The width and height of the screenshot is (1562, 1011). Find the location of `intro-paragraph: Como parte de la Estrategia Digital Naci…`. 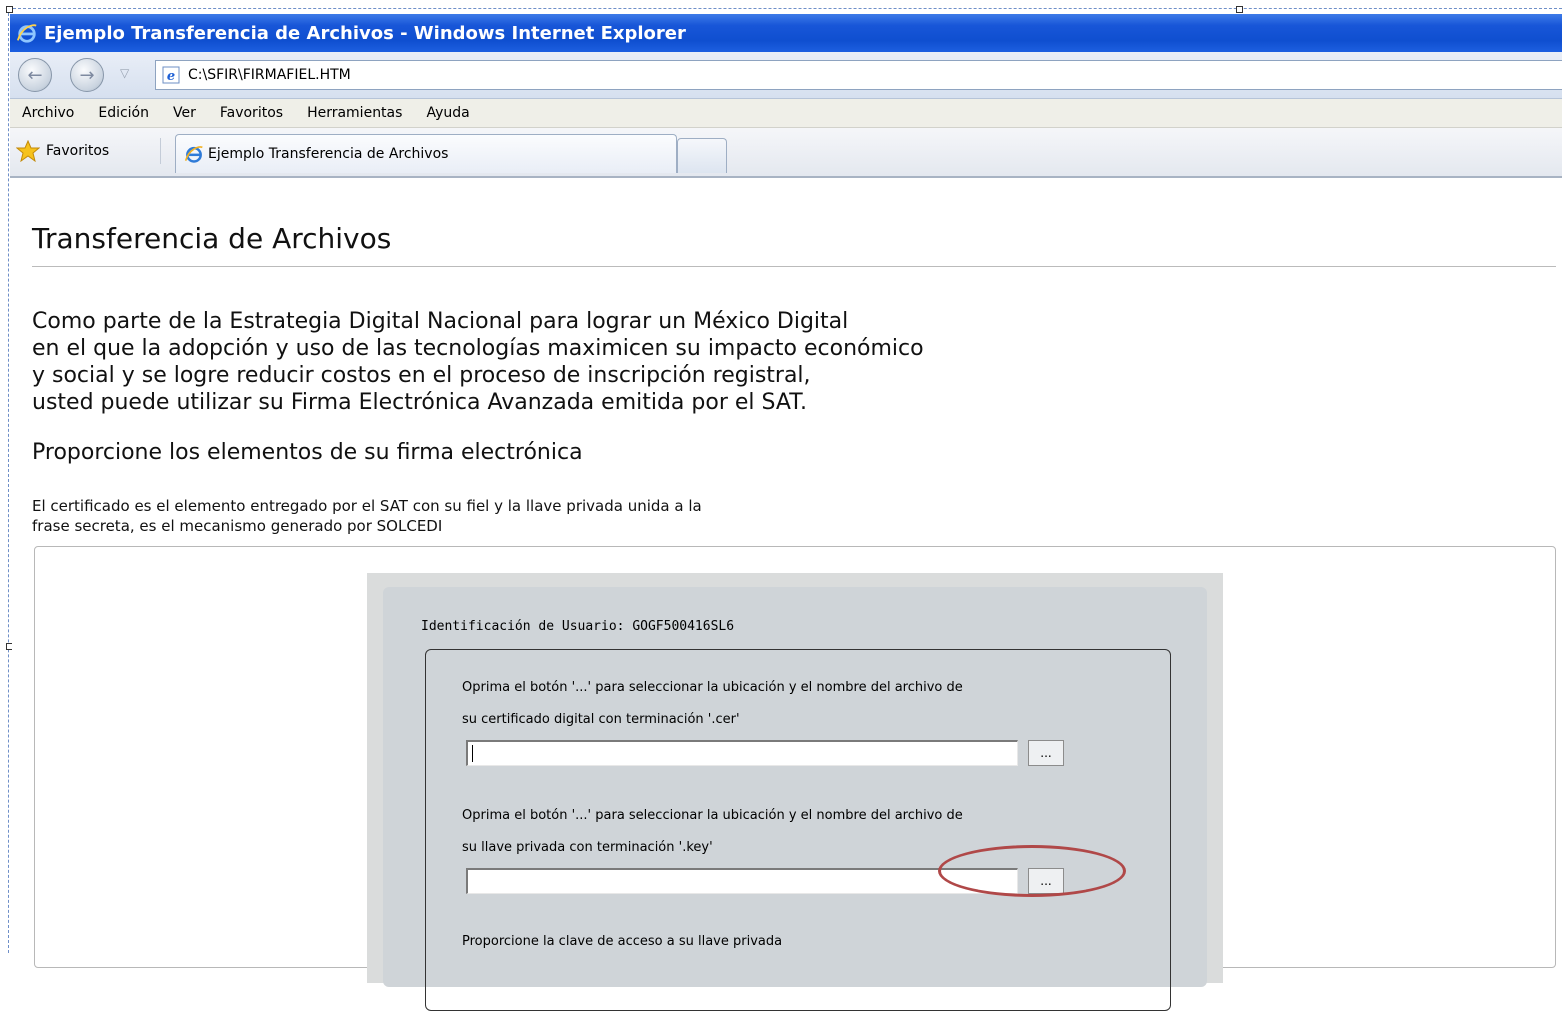

intro-paragraph: Como parte de la Estrategia Digital Naci… is located at coordinates (582, 362).